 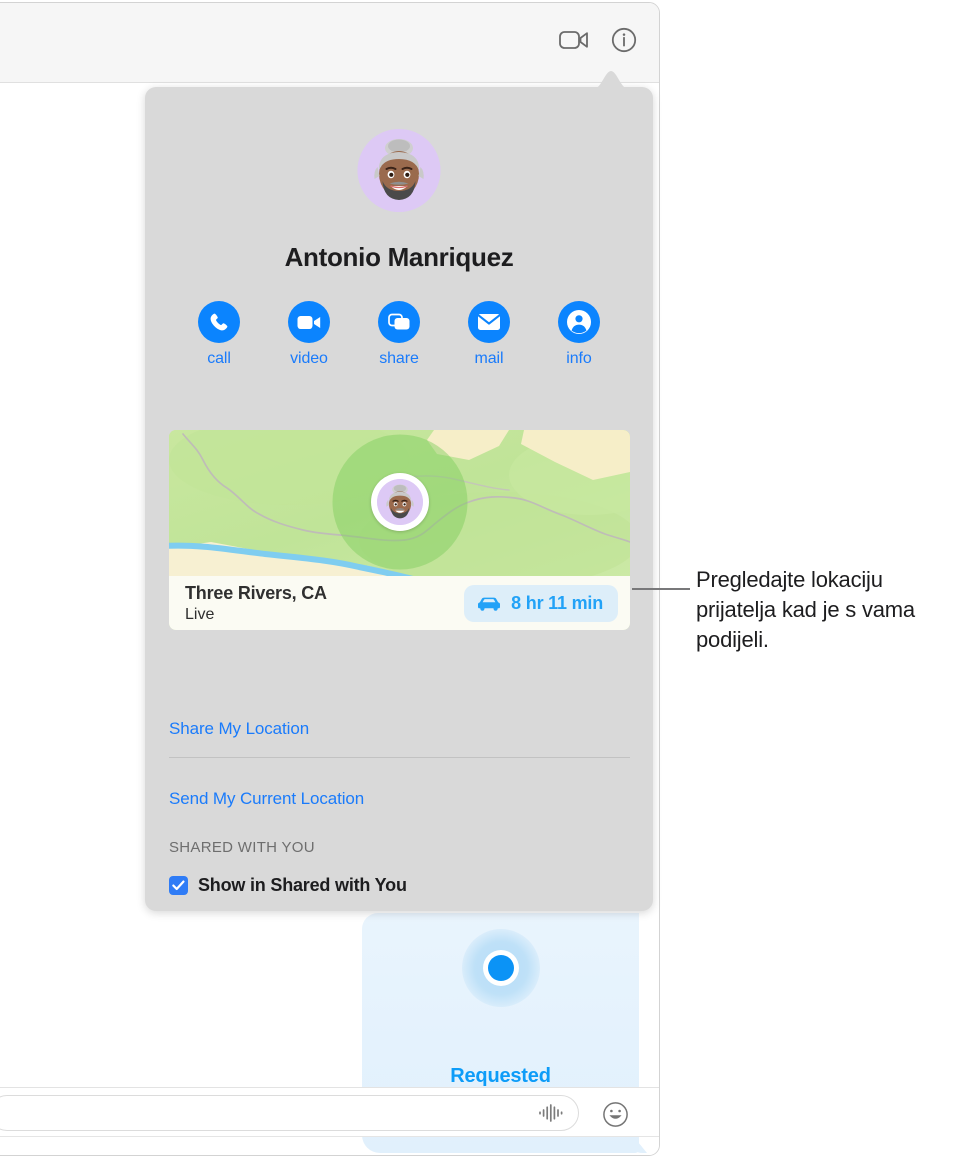 I want to click on smiley-face-icon, so click(x=615, y=1114).